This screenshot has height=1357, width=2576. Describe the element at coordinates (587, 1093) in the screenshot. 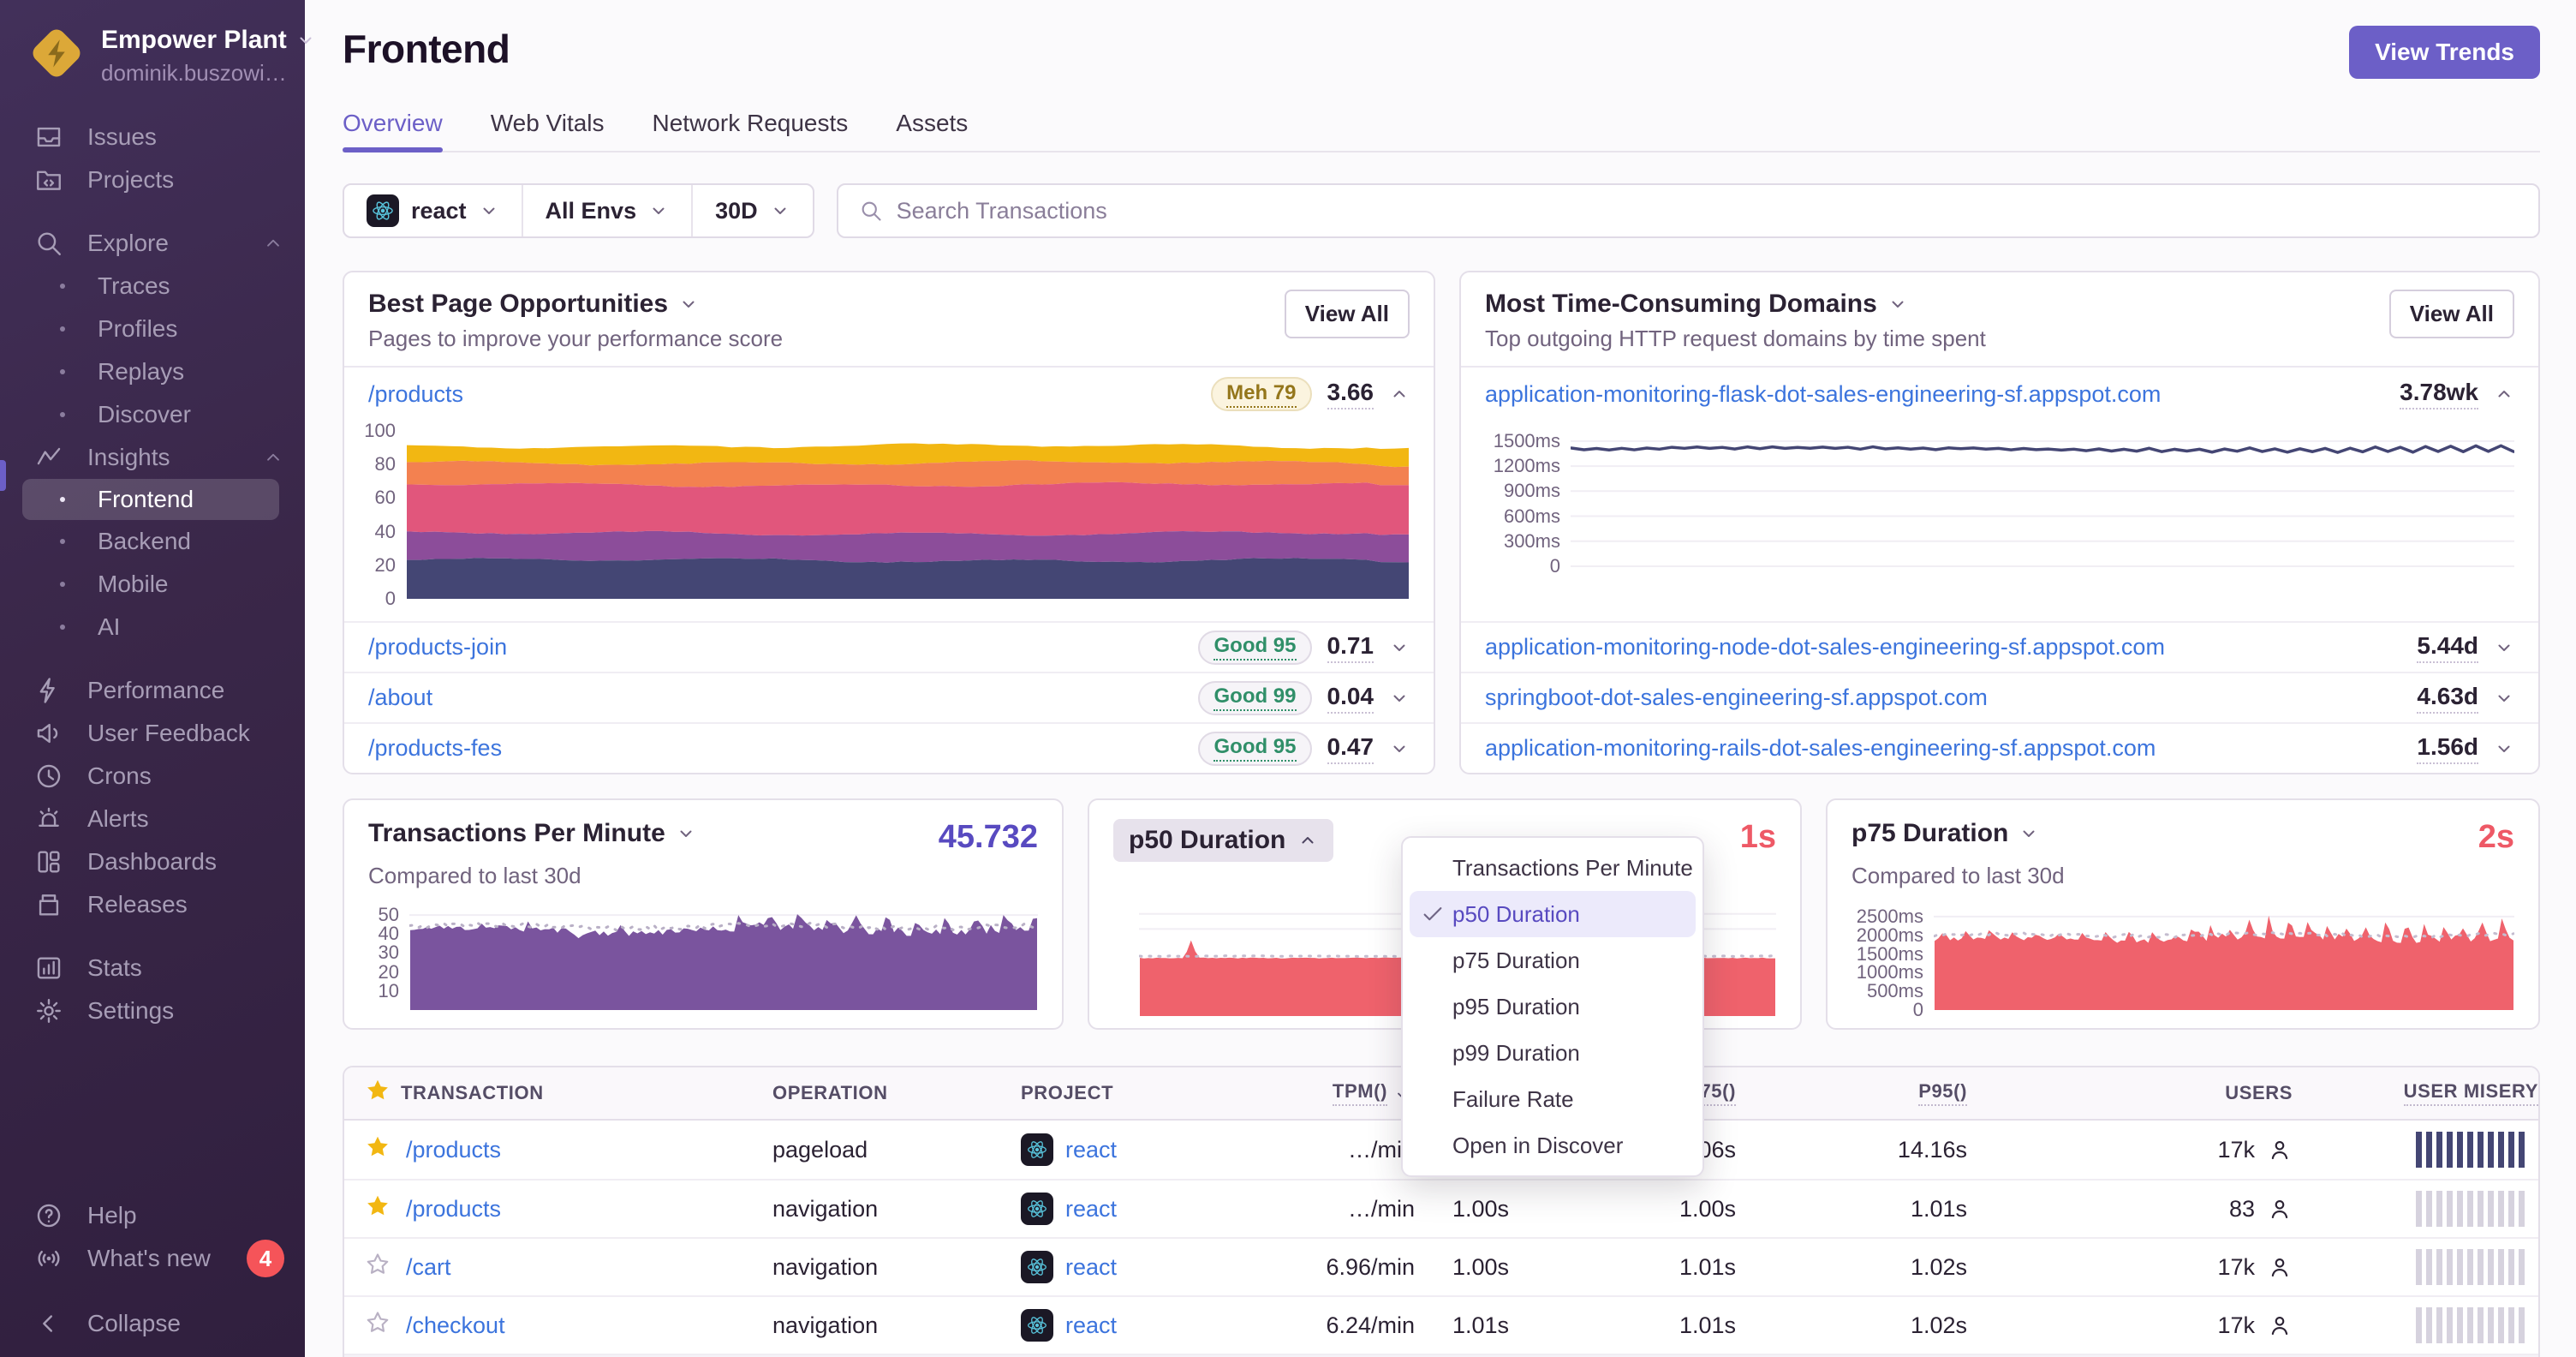

I see `column-transaction: TRANSACTION` at that location.